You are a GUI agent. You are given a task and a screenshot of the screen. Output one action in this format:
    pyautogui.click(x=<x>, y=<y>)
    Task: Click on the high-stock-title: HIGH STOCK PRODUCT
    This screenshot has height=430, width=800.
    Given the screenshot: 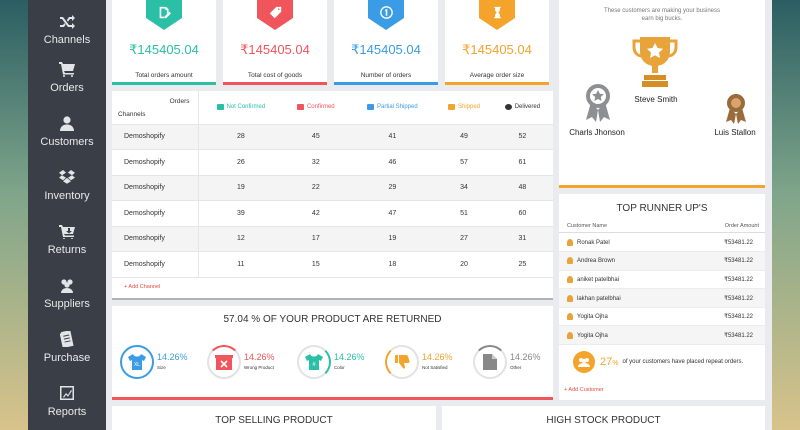 What is the action you would take?
    pyautogui.click(x=603, y=420)
    